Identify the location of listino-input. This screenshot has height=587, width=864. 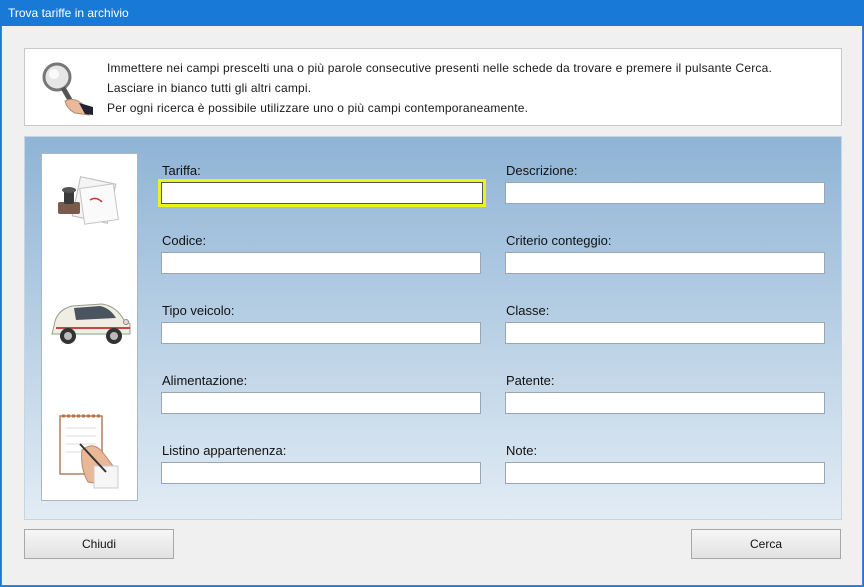
(321, 473).